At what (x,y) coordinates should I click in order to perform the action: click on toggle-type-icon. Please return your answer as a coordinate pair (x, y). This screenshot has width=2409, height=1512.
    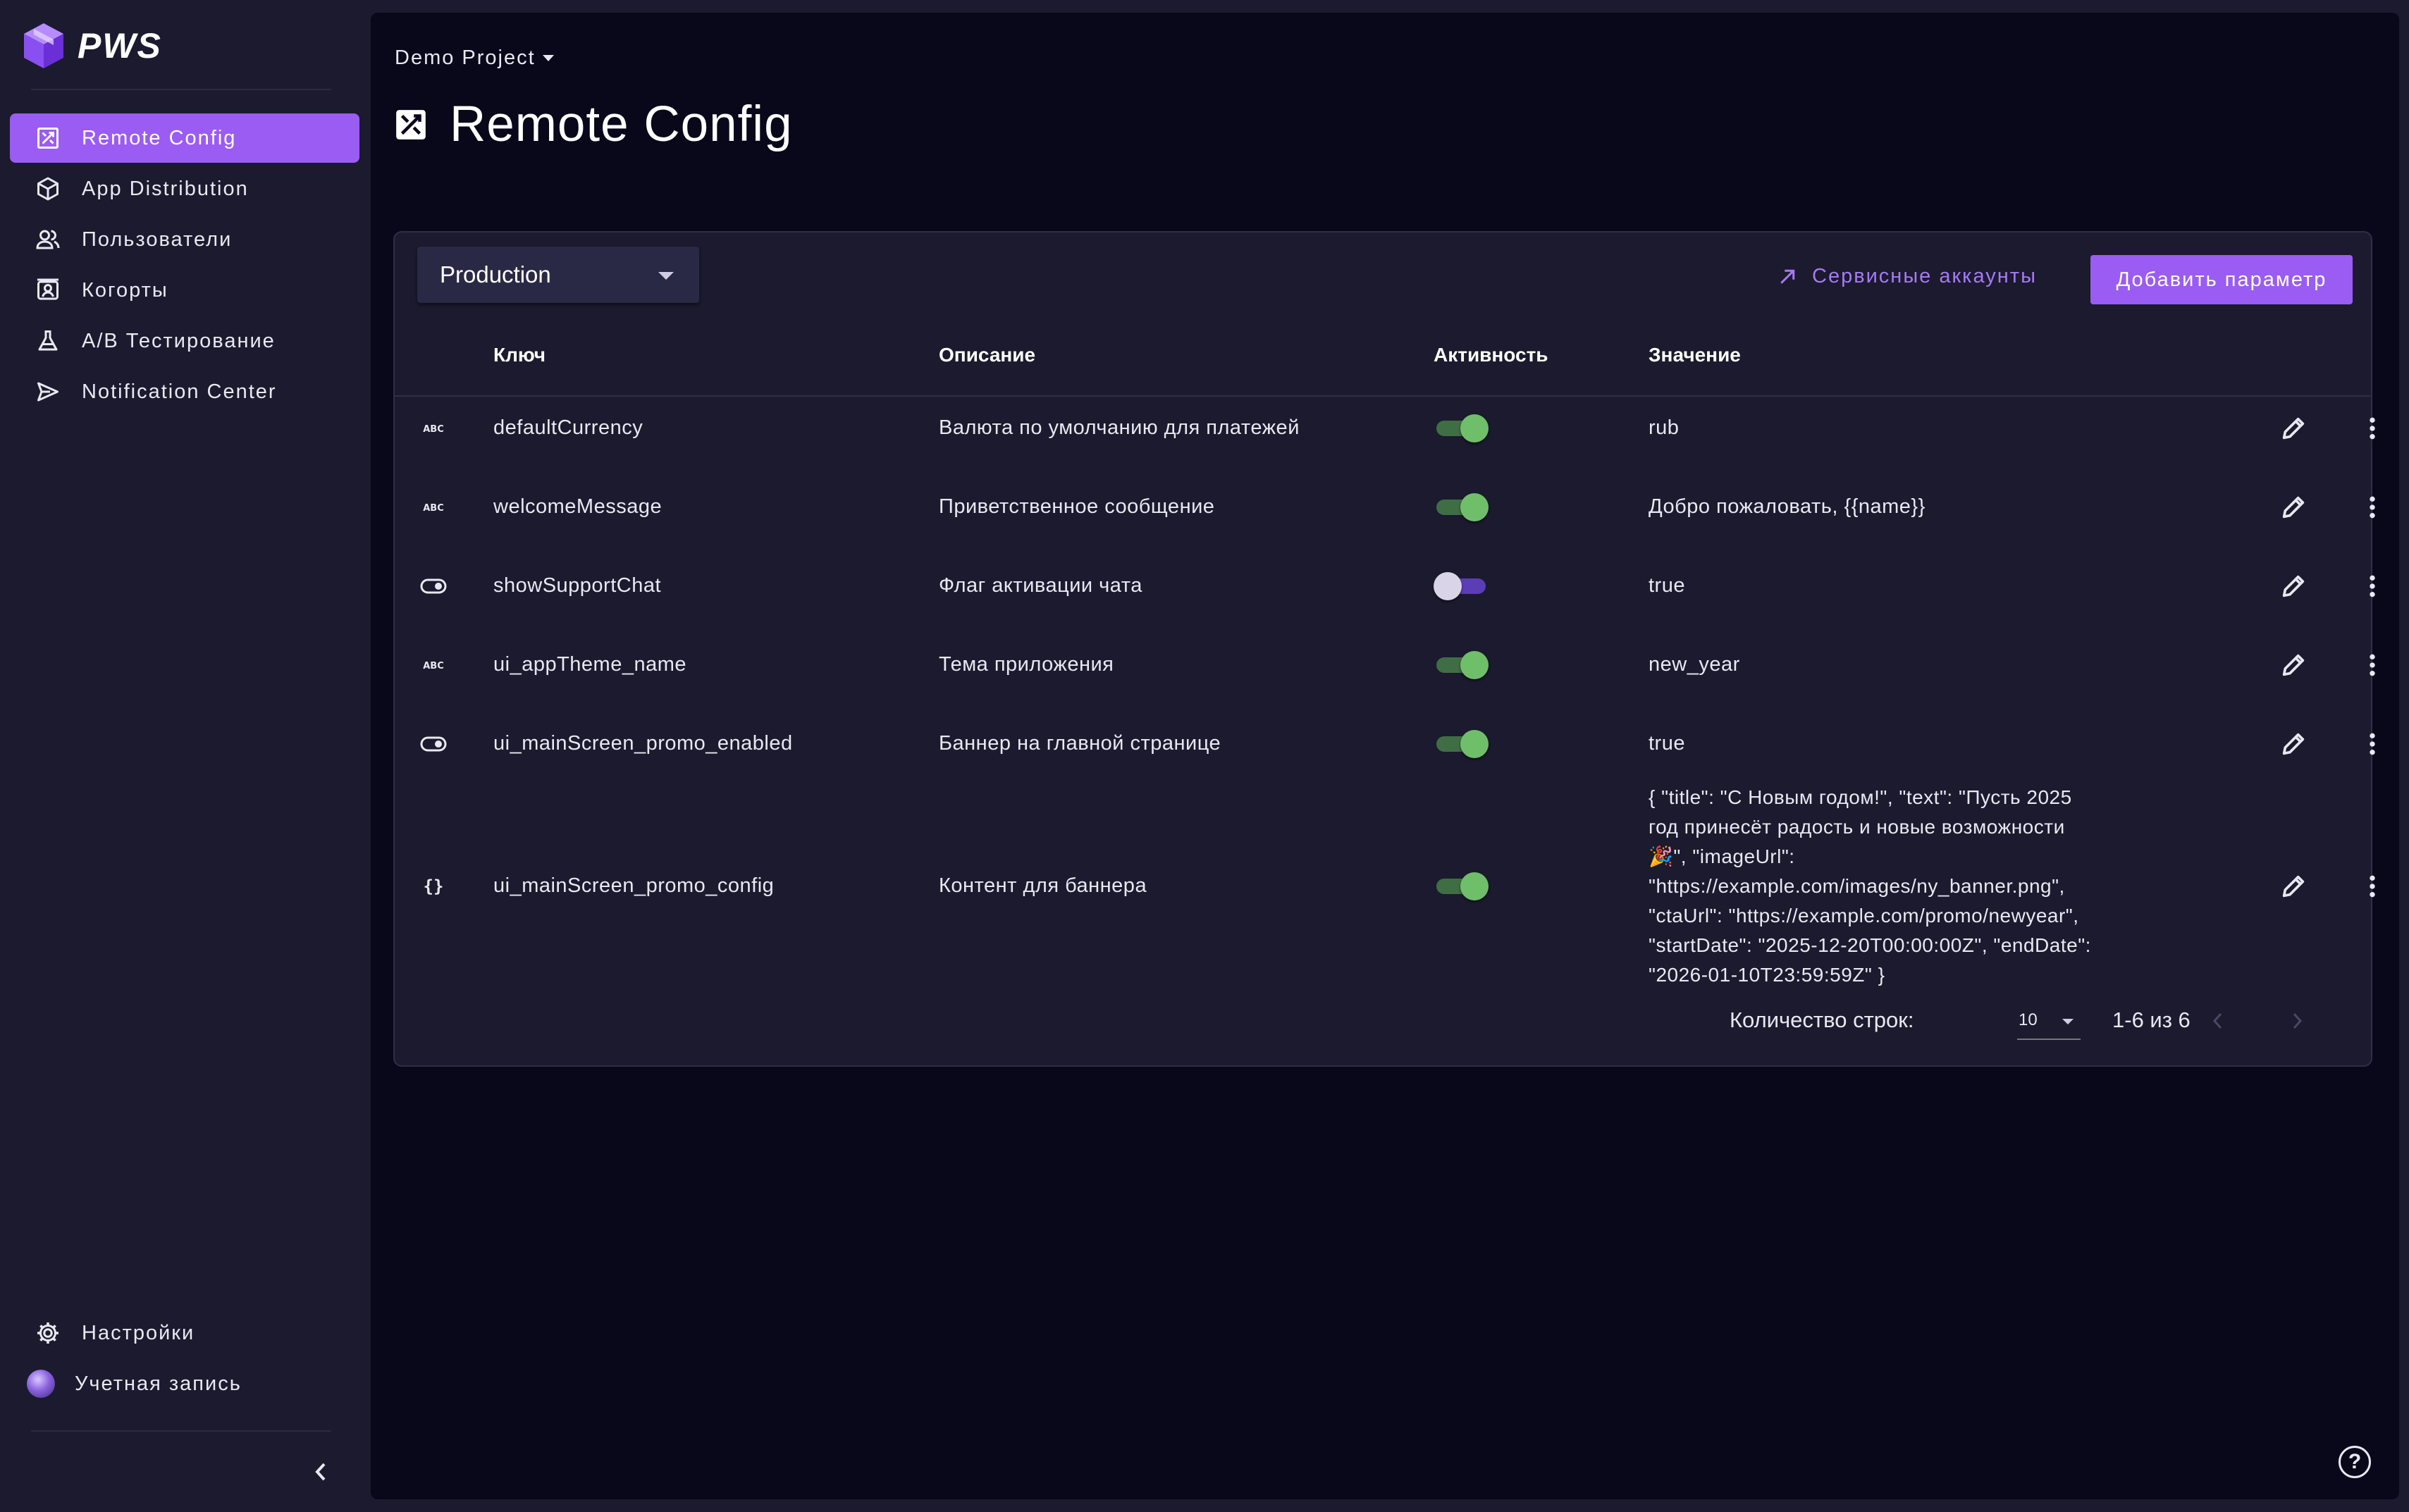
    Looking at the image, I should click on (434, 586).